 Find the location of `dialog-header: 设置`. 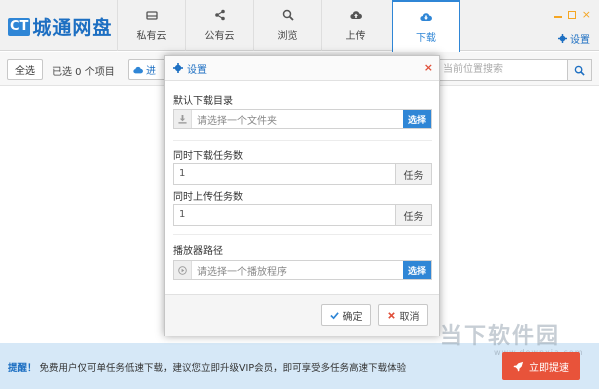

dialog-header: 设置 is located at coordinates (302, 68).